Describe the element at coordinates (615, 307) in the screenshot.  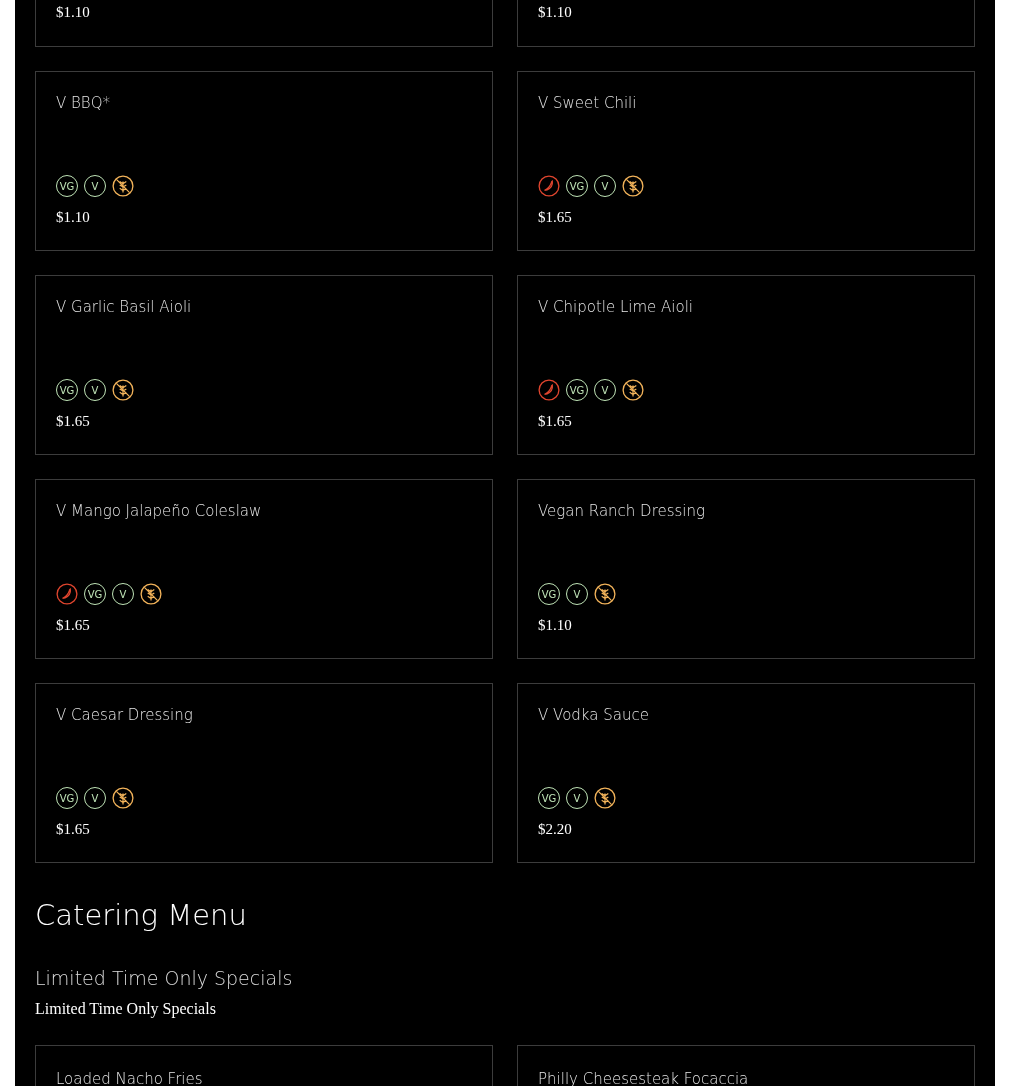
I see `item-name: V Chipotle Lime Aioli` at that location.